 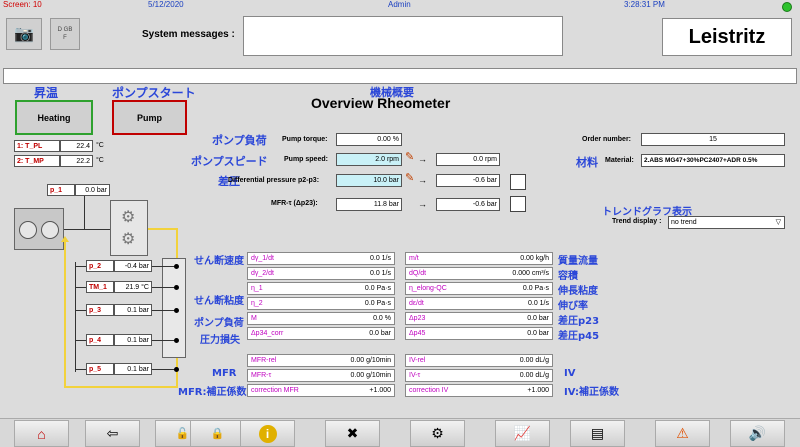 I want to click on mfr-row: MFR-τ 0.00 g/10min, so click(x=321, y=375).